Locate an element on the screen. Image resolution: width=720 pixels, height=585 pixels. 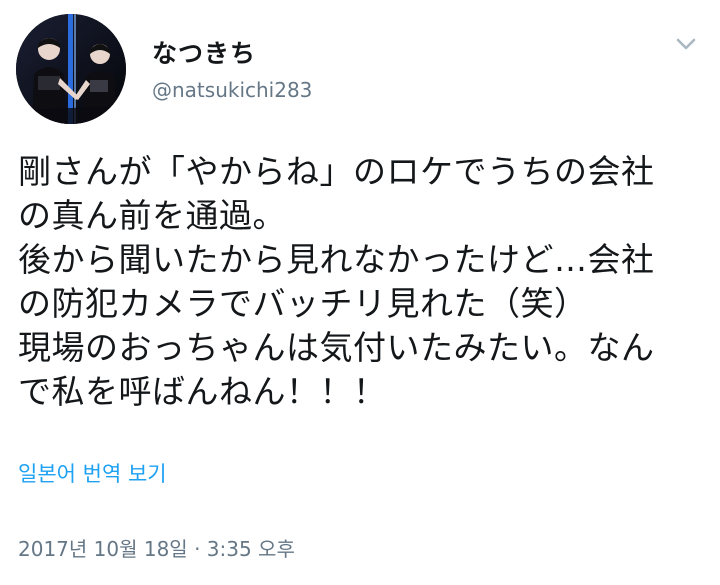
user-handle: @natsukichi283 is located at coordinates (232, 90).